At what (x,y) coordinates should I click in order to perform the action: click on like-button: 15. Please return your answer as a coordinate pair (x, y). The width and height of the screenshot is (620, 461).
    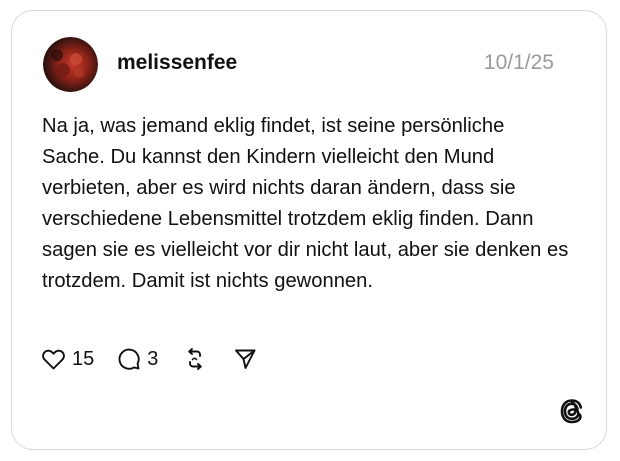
    Looking at the image, I should click on (67, 359).